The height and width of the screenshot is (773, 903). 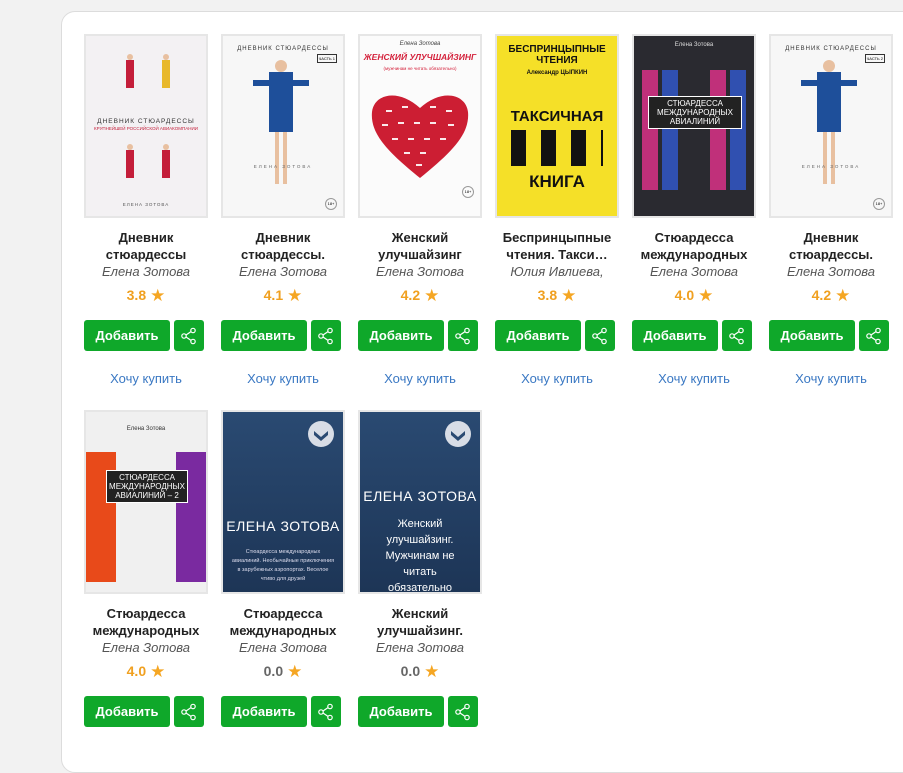 I want to click on book-title: Женский улучшайзинг., so click(x=420, y=622).